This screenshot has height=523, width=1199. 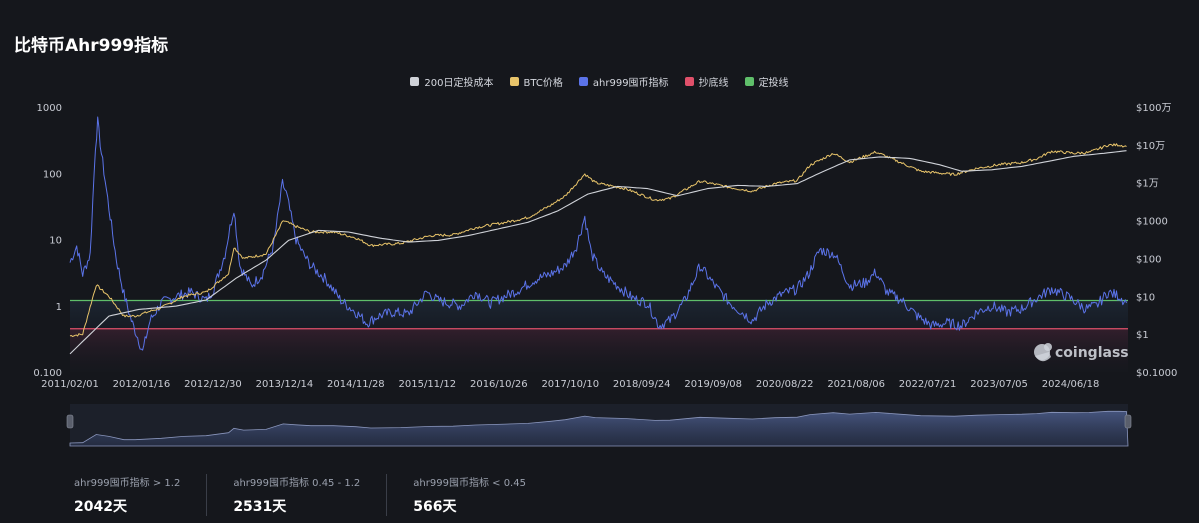 What do you see at coordinates (599, 314) in the screenshot?
I see `zone-between-lines` at bounding box center [599, 314].